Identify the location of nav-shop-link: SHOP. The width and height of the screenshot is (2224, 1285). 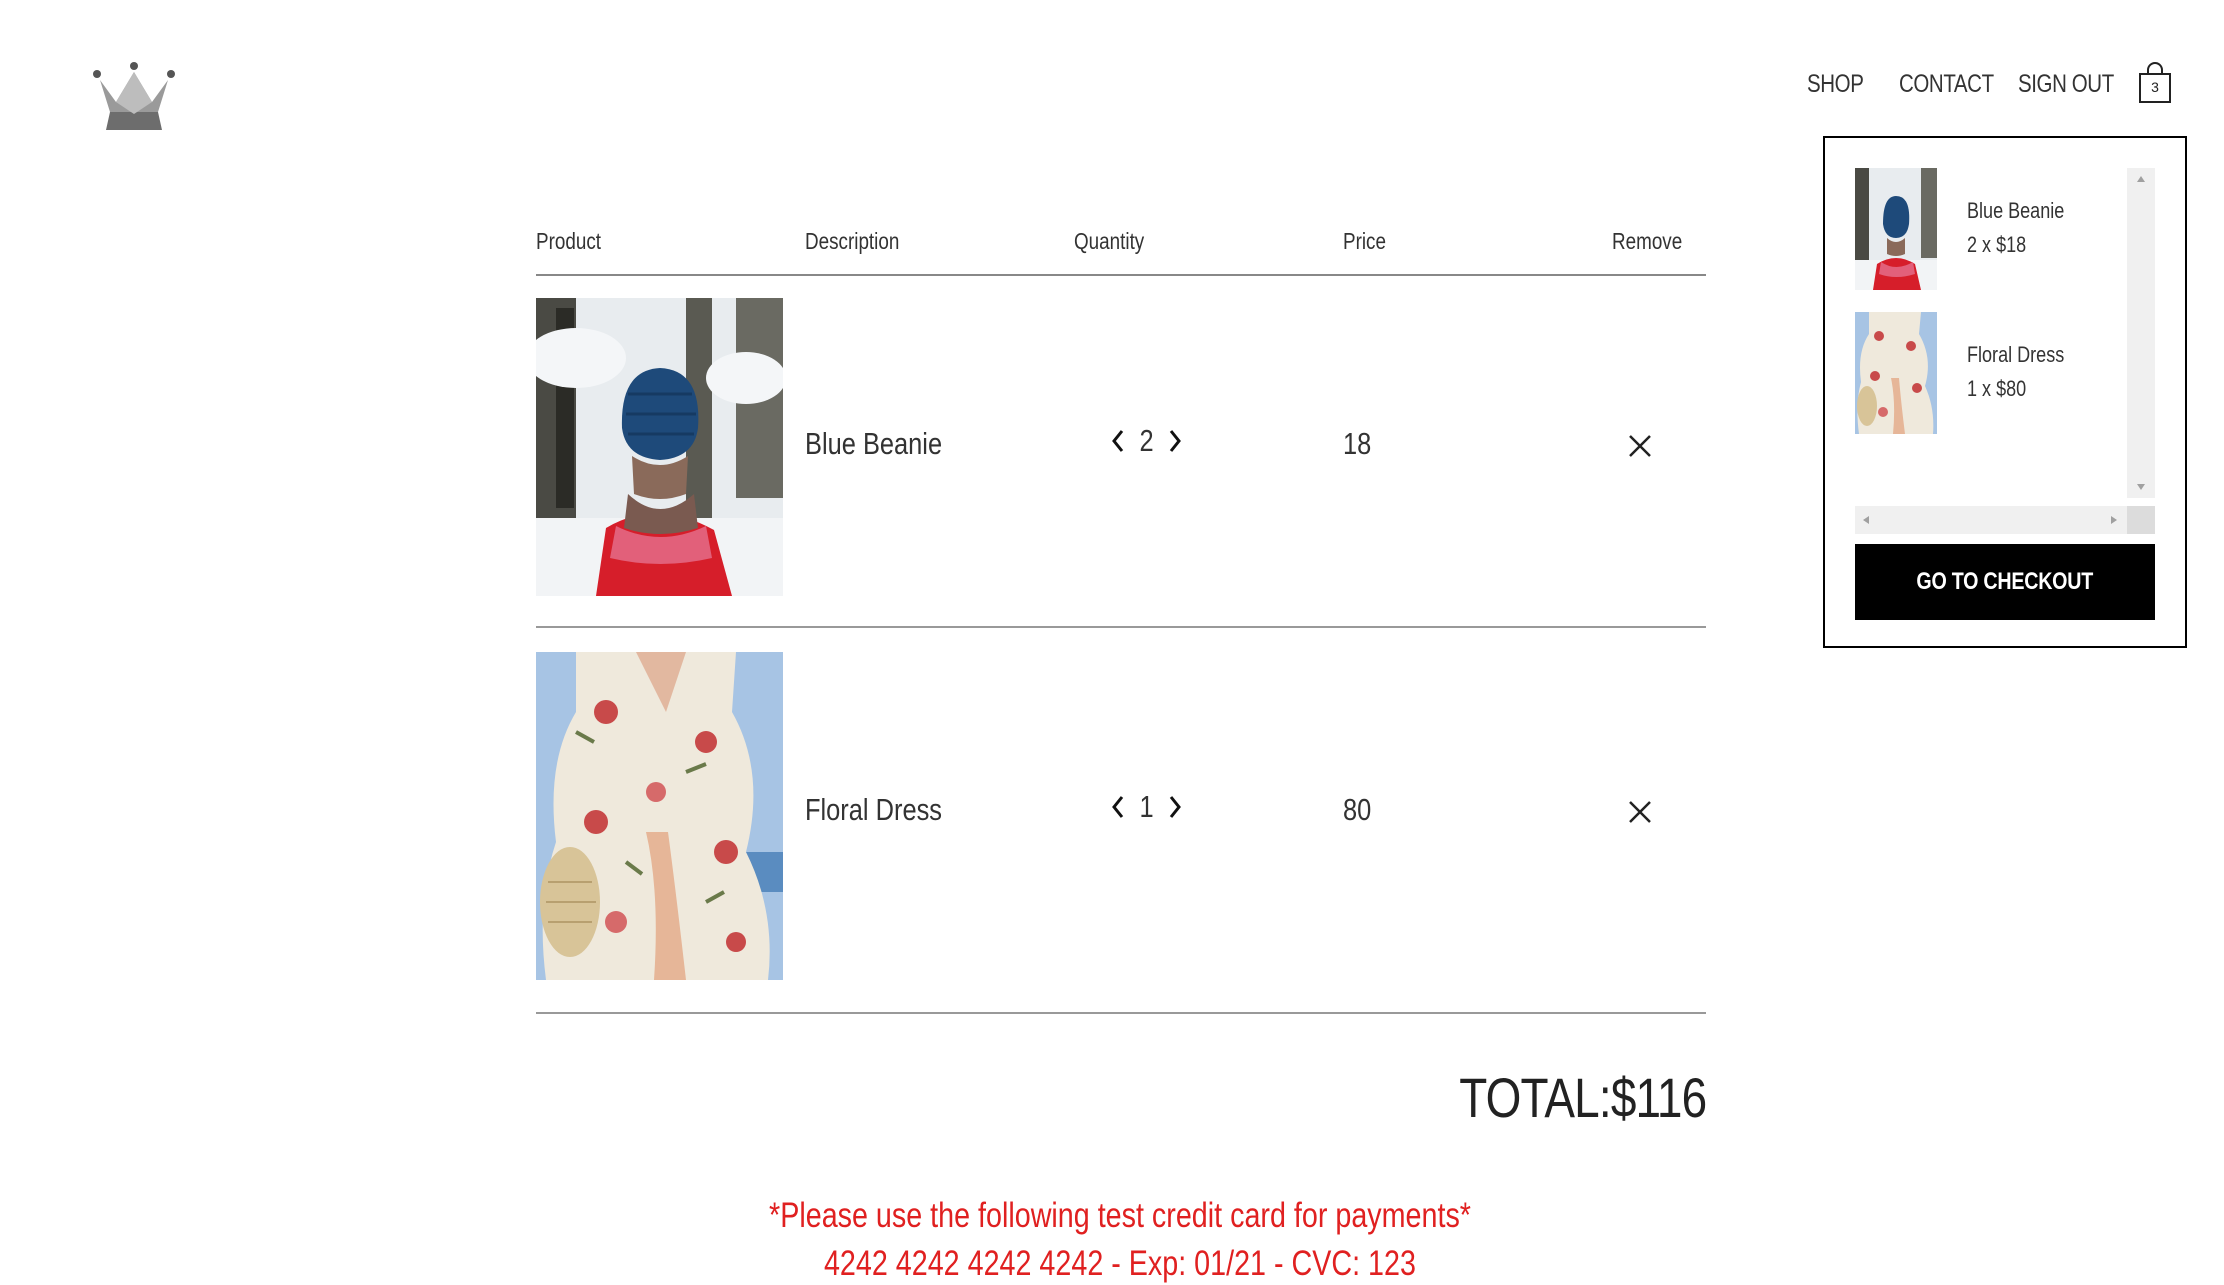
(1835, 84).